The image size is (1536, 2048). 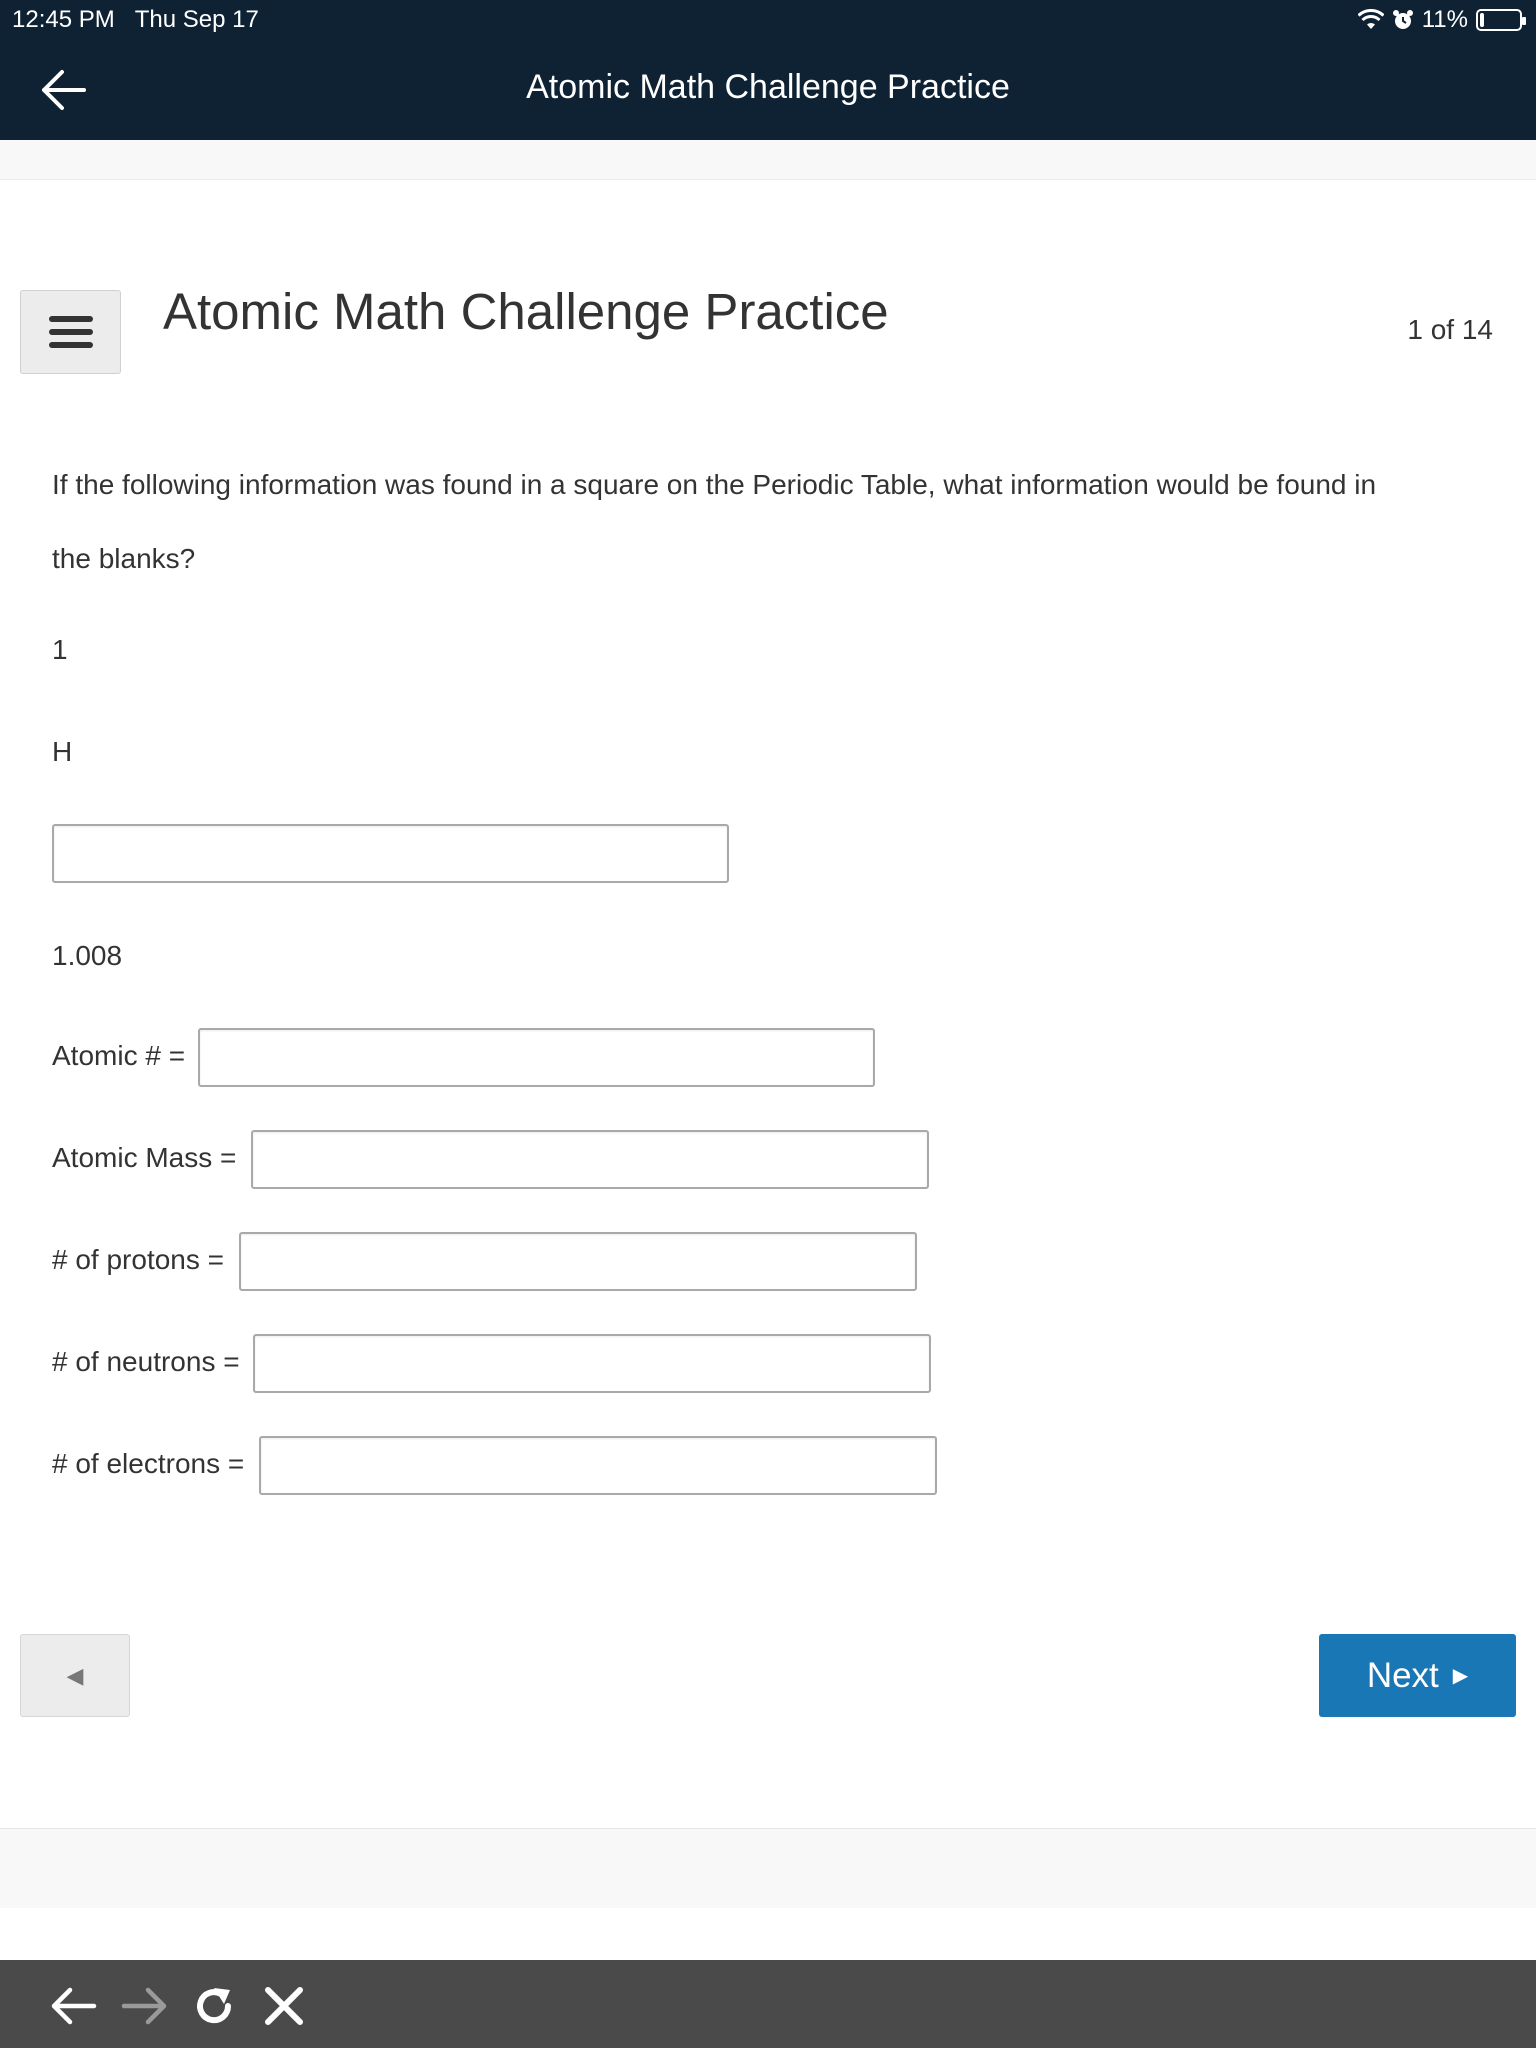 I want to click on atomic-mass-input, so click(x=590, y=1159).